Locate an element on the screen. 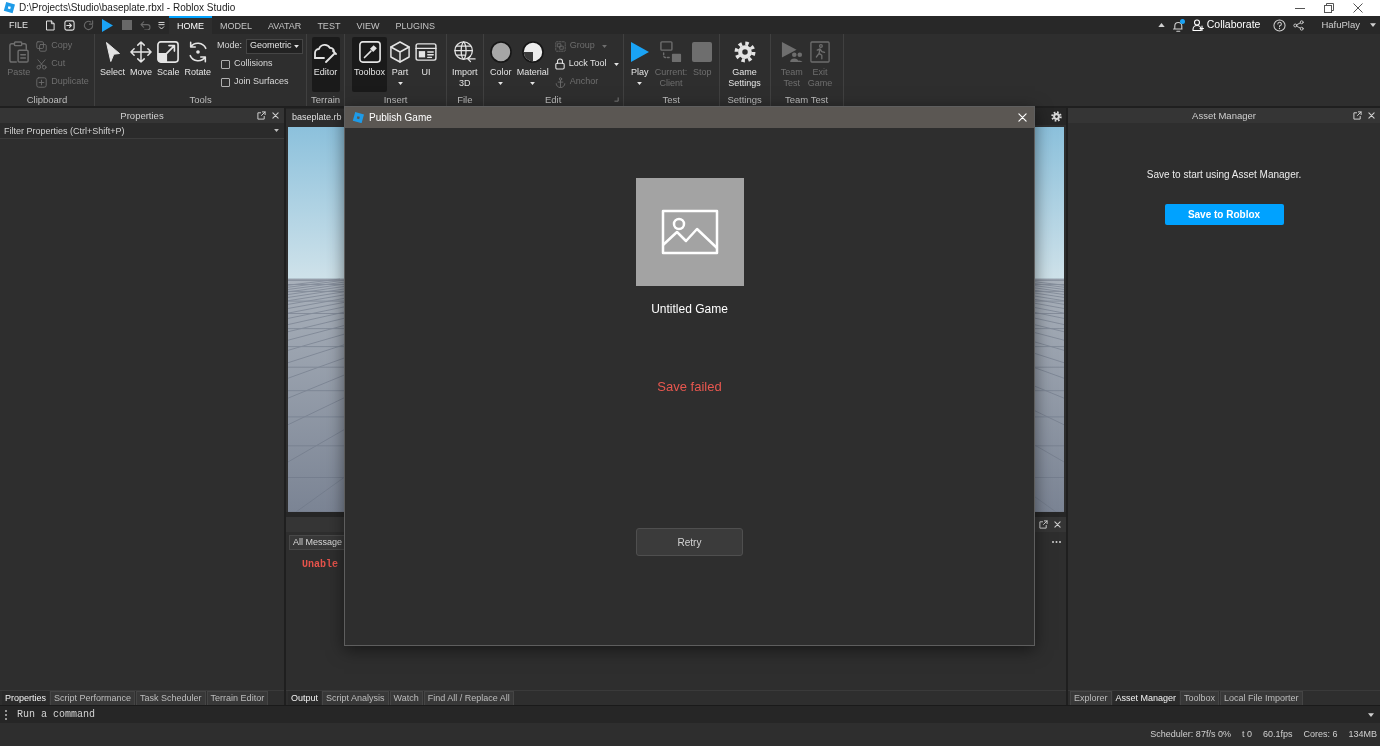 The height and width of the screenshot is (746, 1380). dialog-title: Publish Game is located at coordinates (400, 118).